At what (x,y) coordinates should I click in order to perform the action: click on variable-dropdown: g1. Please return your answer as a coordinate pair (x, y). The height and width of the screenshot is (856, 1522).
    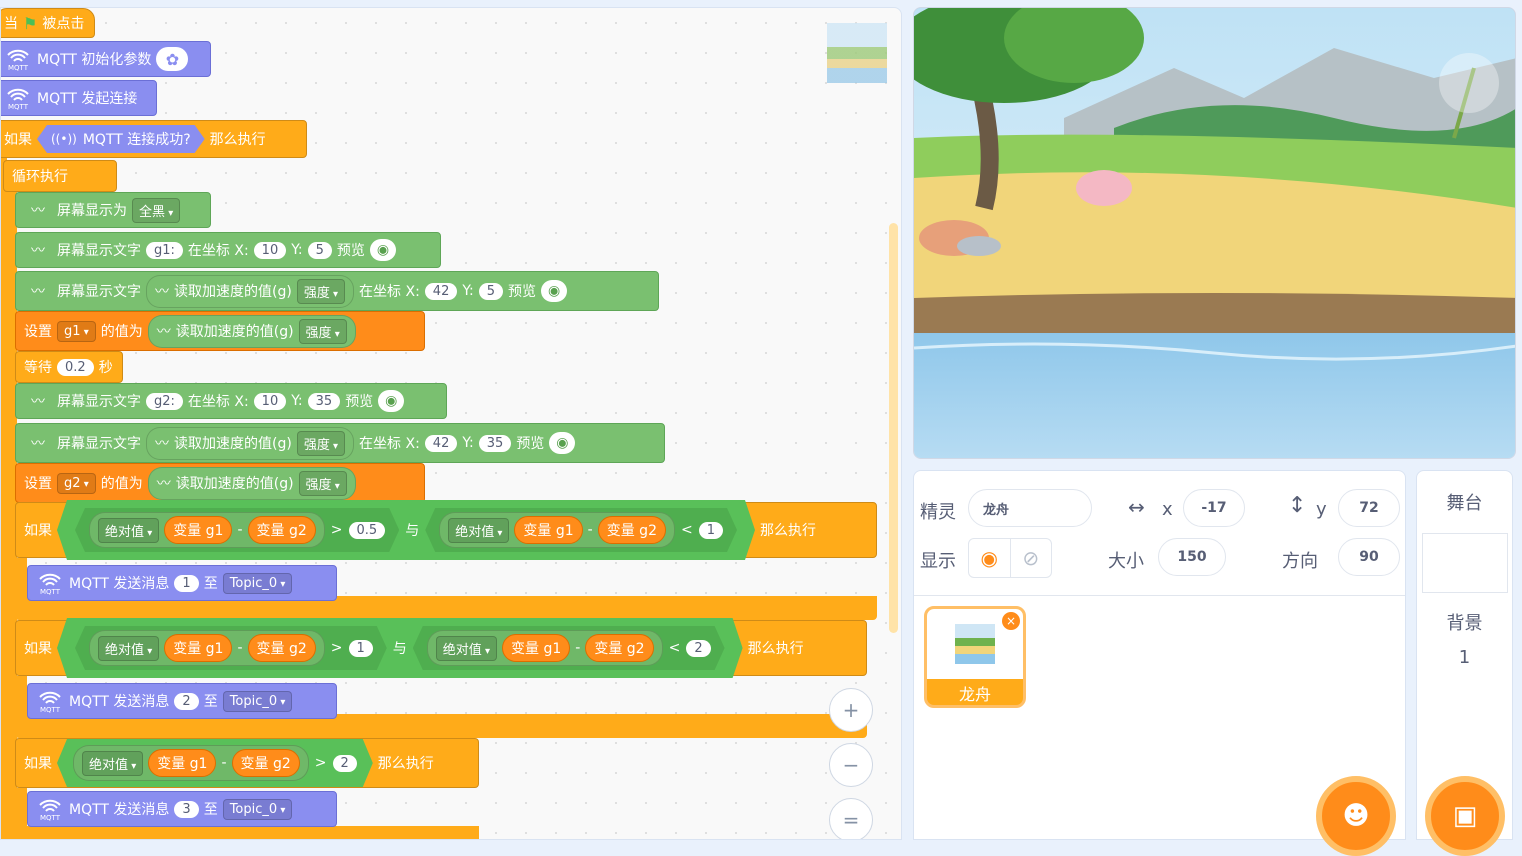
    Looking at the image, I should click on (76, 331).